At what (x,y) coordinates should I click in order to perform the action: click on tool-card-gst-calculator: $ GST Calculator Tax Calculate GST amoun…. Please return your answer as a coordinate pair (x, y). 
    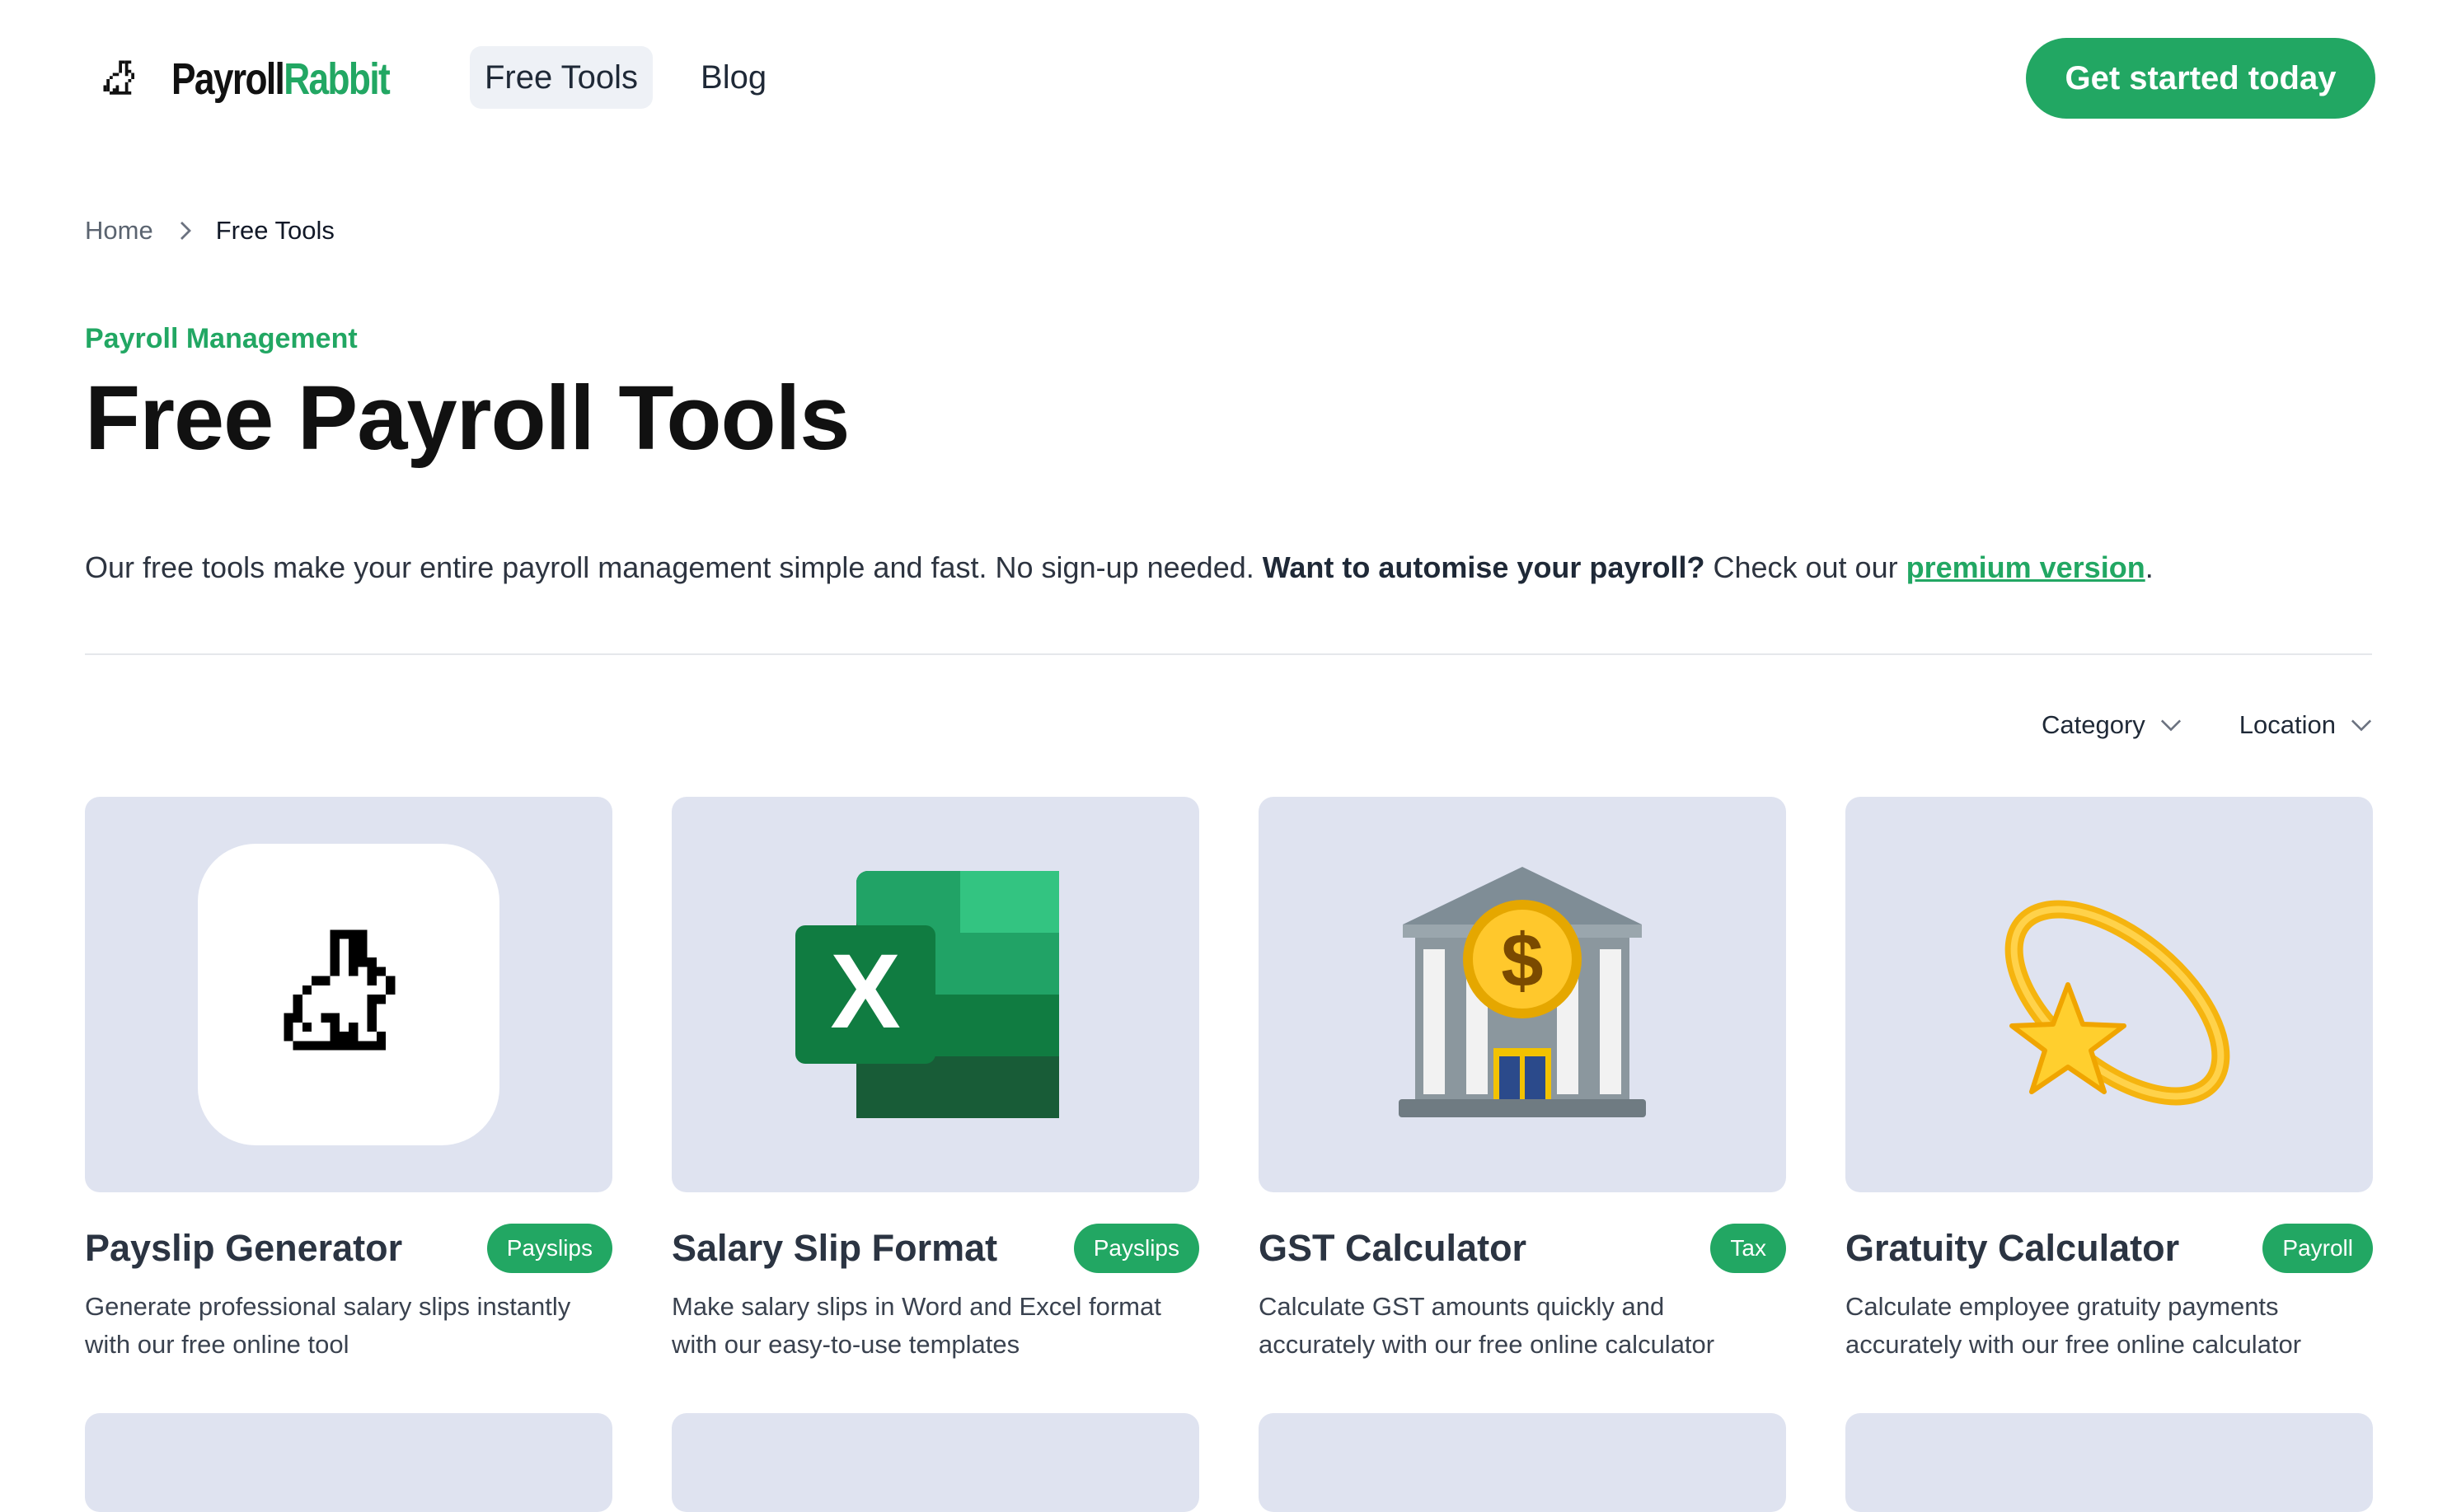
    Looking at the image, I should click on (1523, 1080).